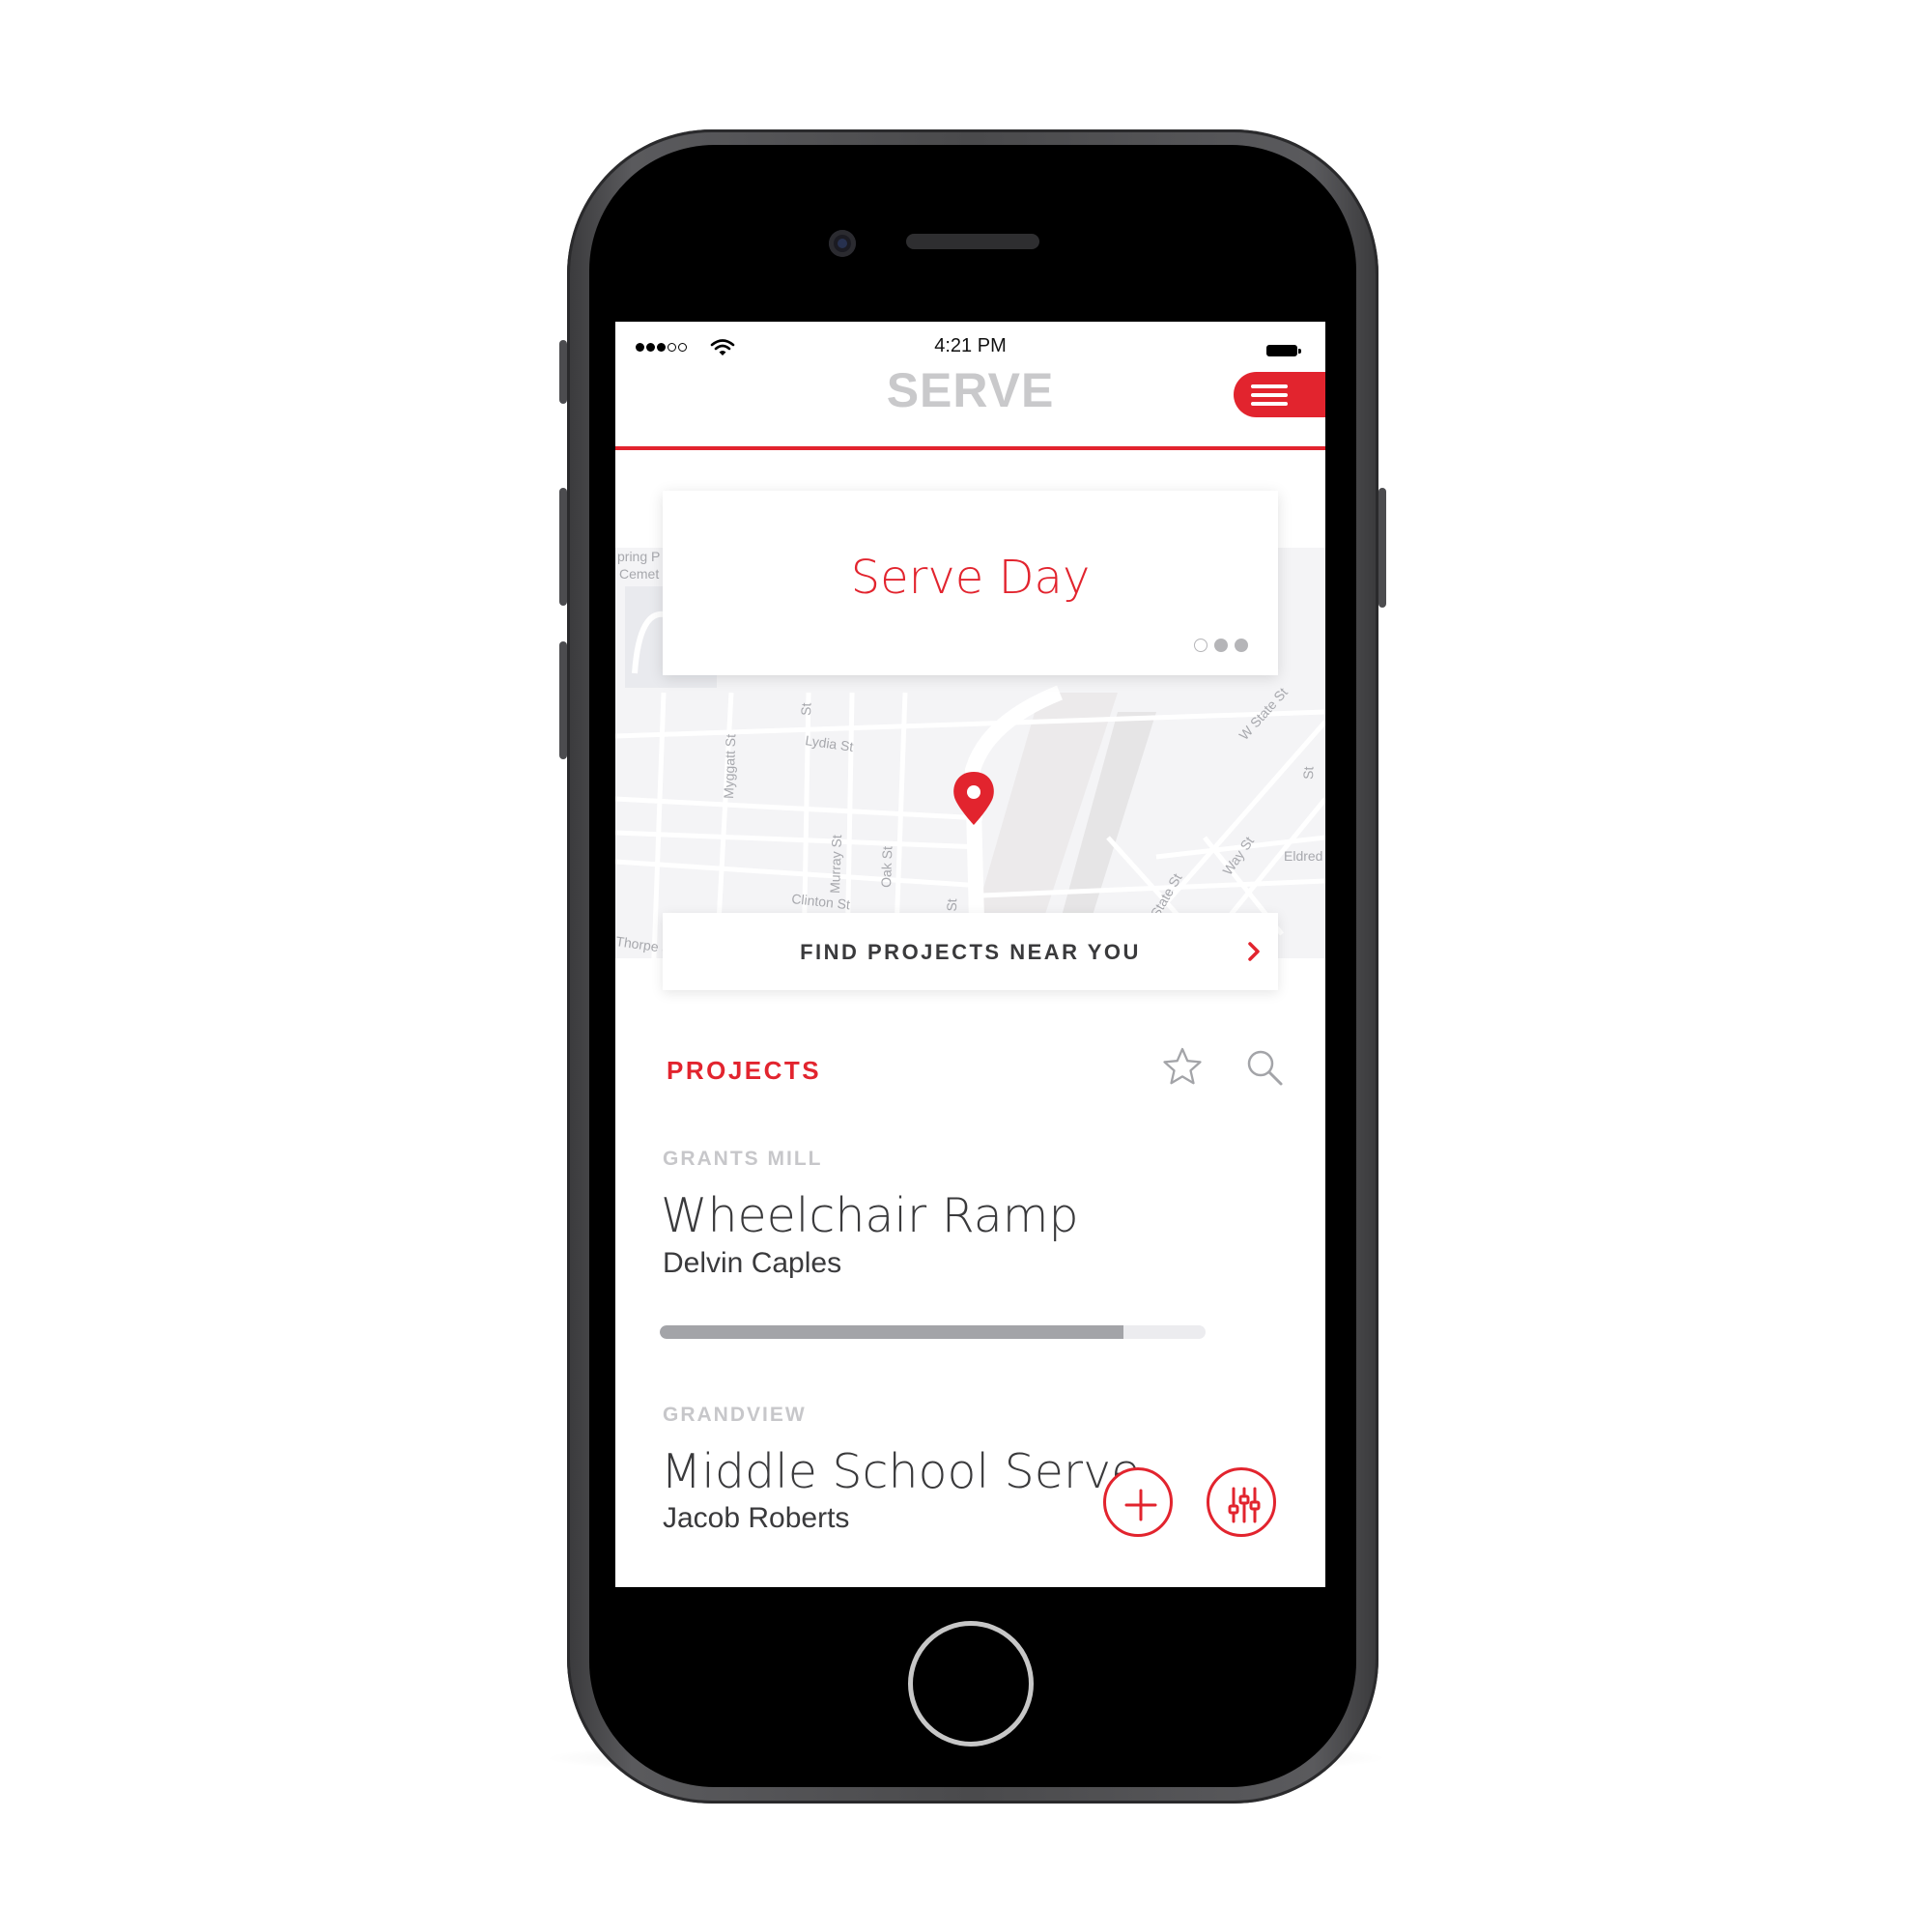  What do you see at coordinates (563, 372) in the screenshot?
I see `mute-switch` at bounding box center [563, 372].